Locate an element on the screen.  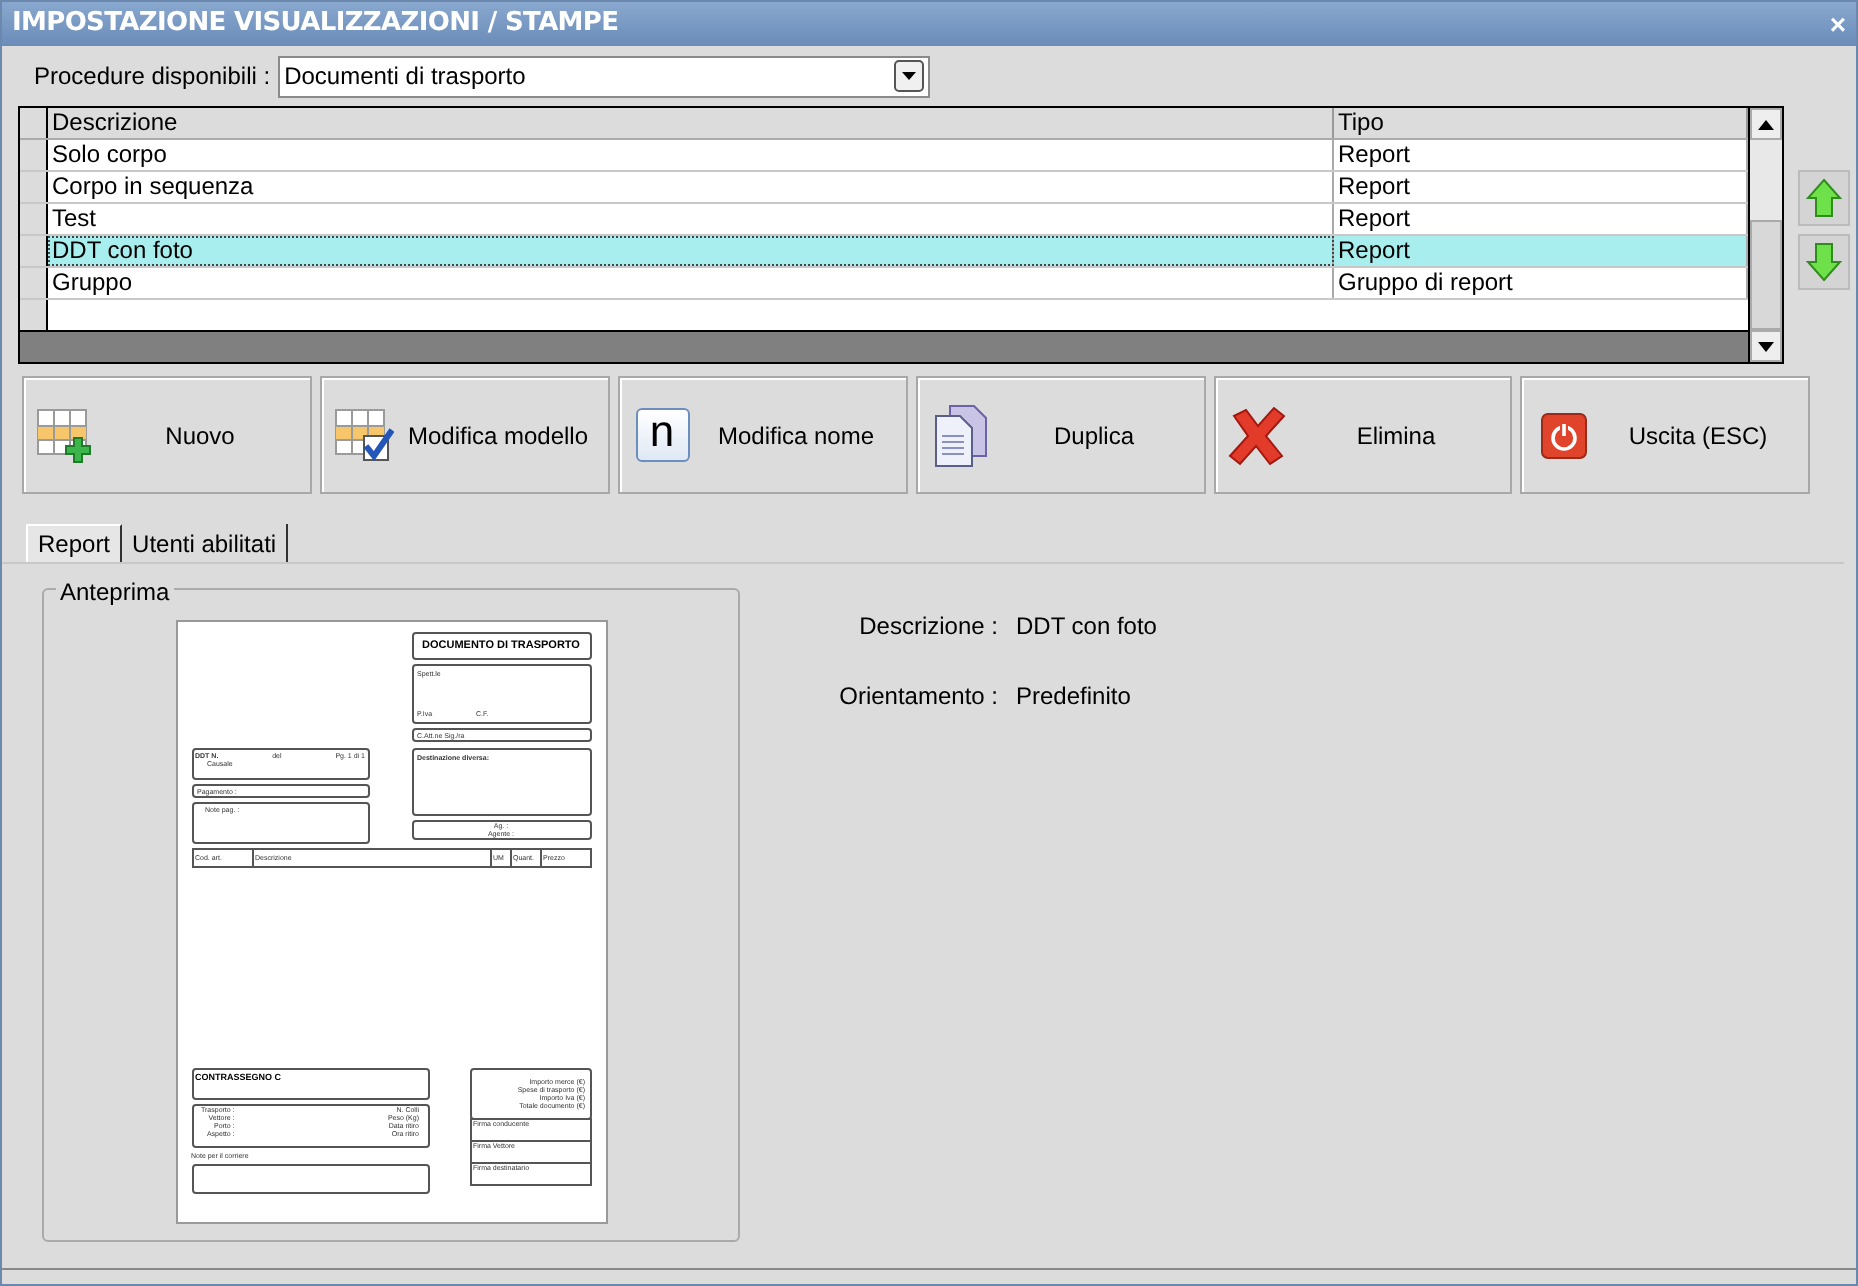
table-row: Gruppo Gruppo di report is located at coordinates (884, 284).